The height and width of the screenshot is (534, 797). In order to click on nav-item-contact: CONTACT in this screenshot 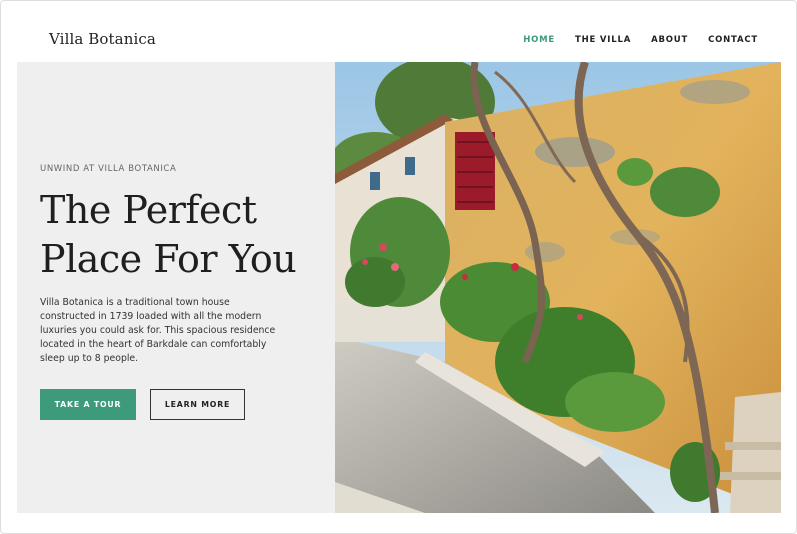, I will do `click(733, 40)`.